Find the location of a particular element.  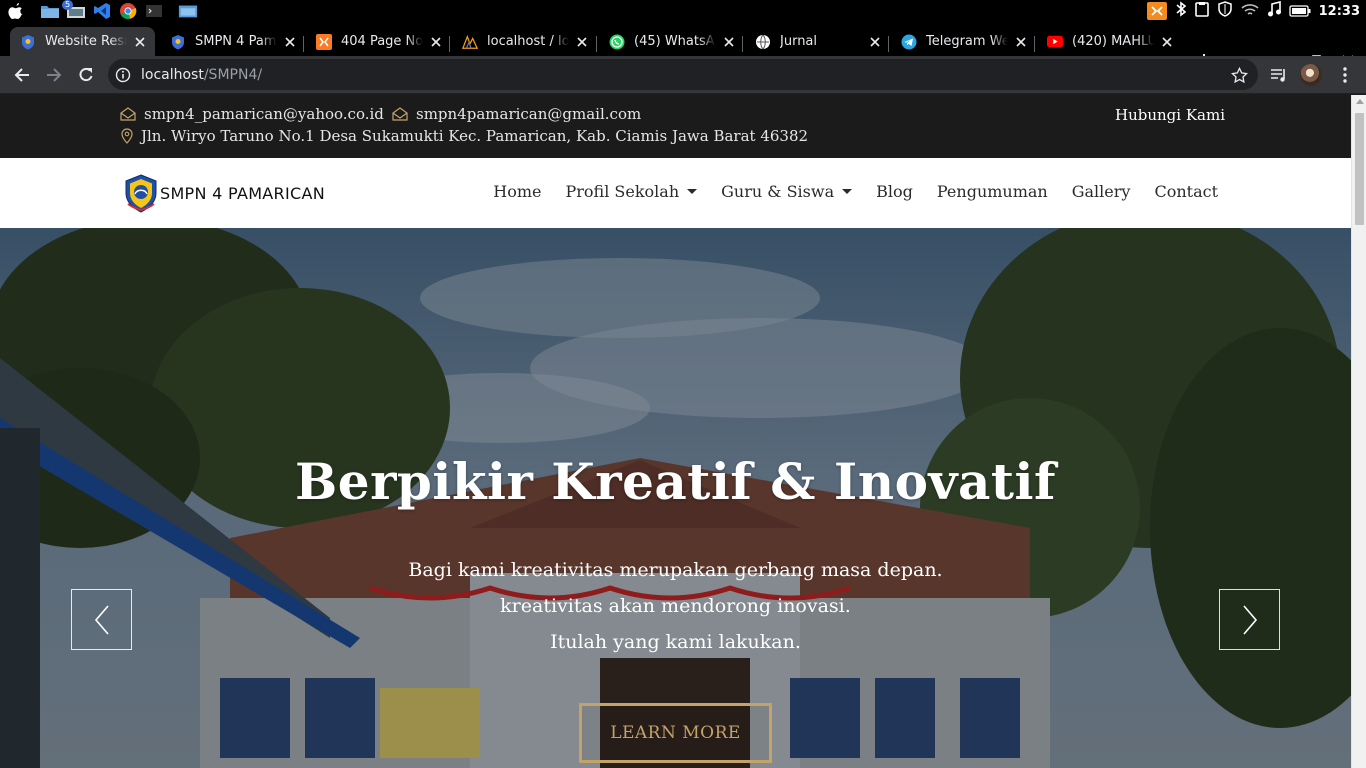

browser-tab: Website Resmi SMPN 4 Pamarican is located at coordinates (82, 41).